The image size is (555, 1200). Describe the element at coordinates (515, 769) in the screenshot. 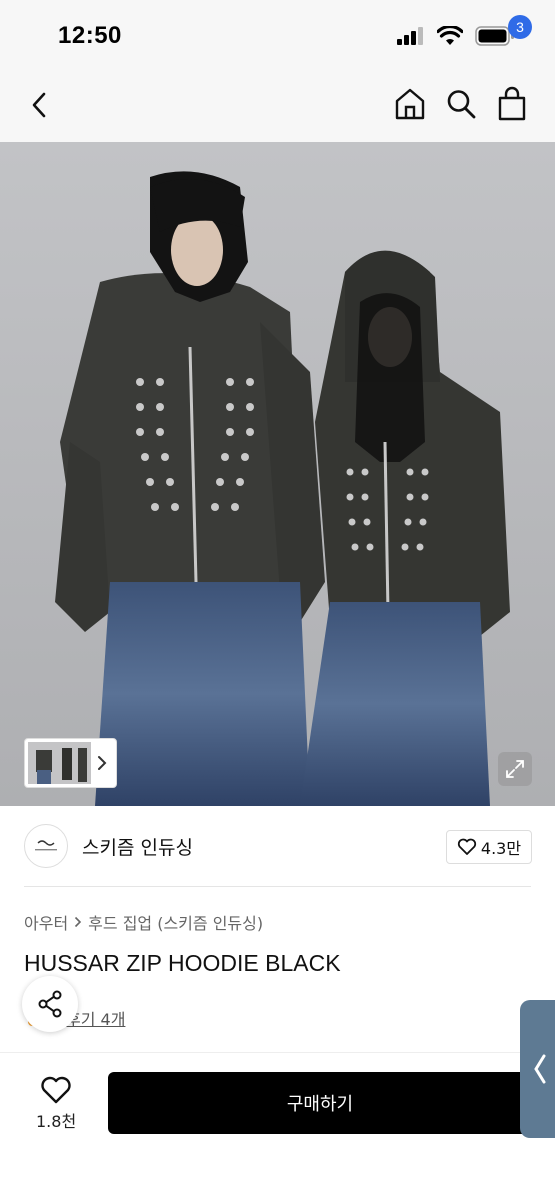

I see `expand-icon` at that location.